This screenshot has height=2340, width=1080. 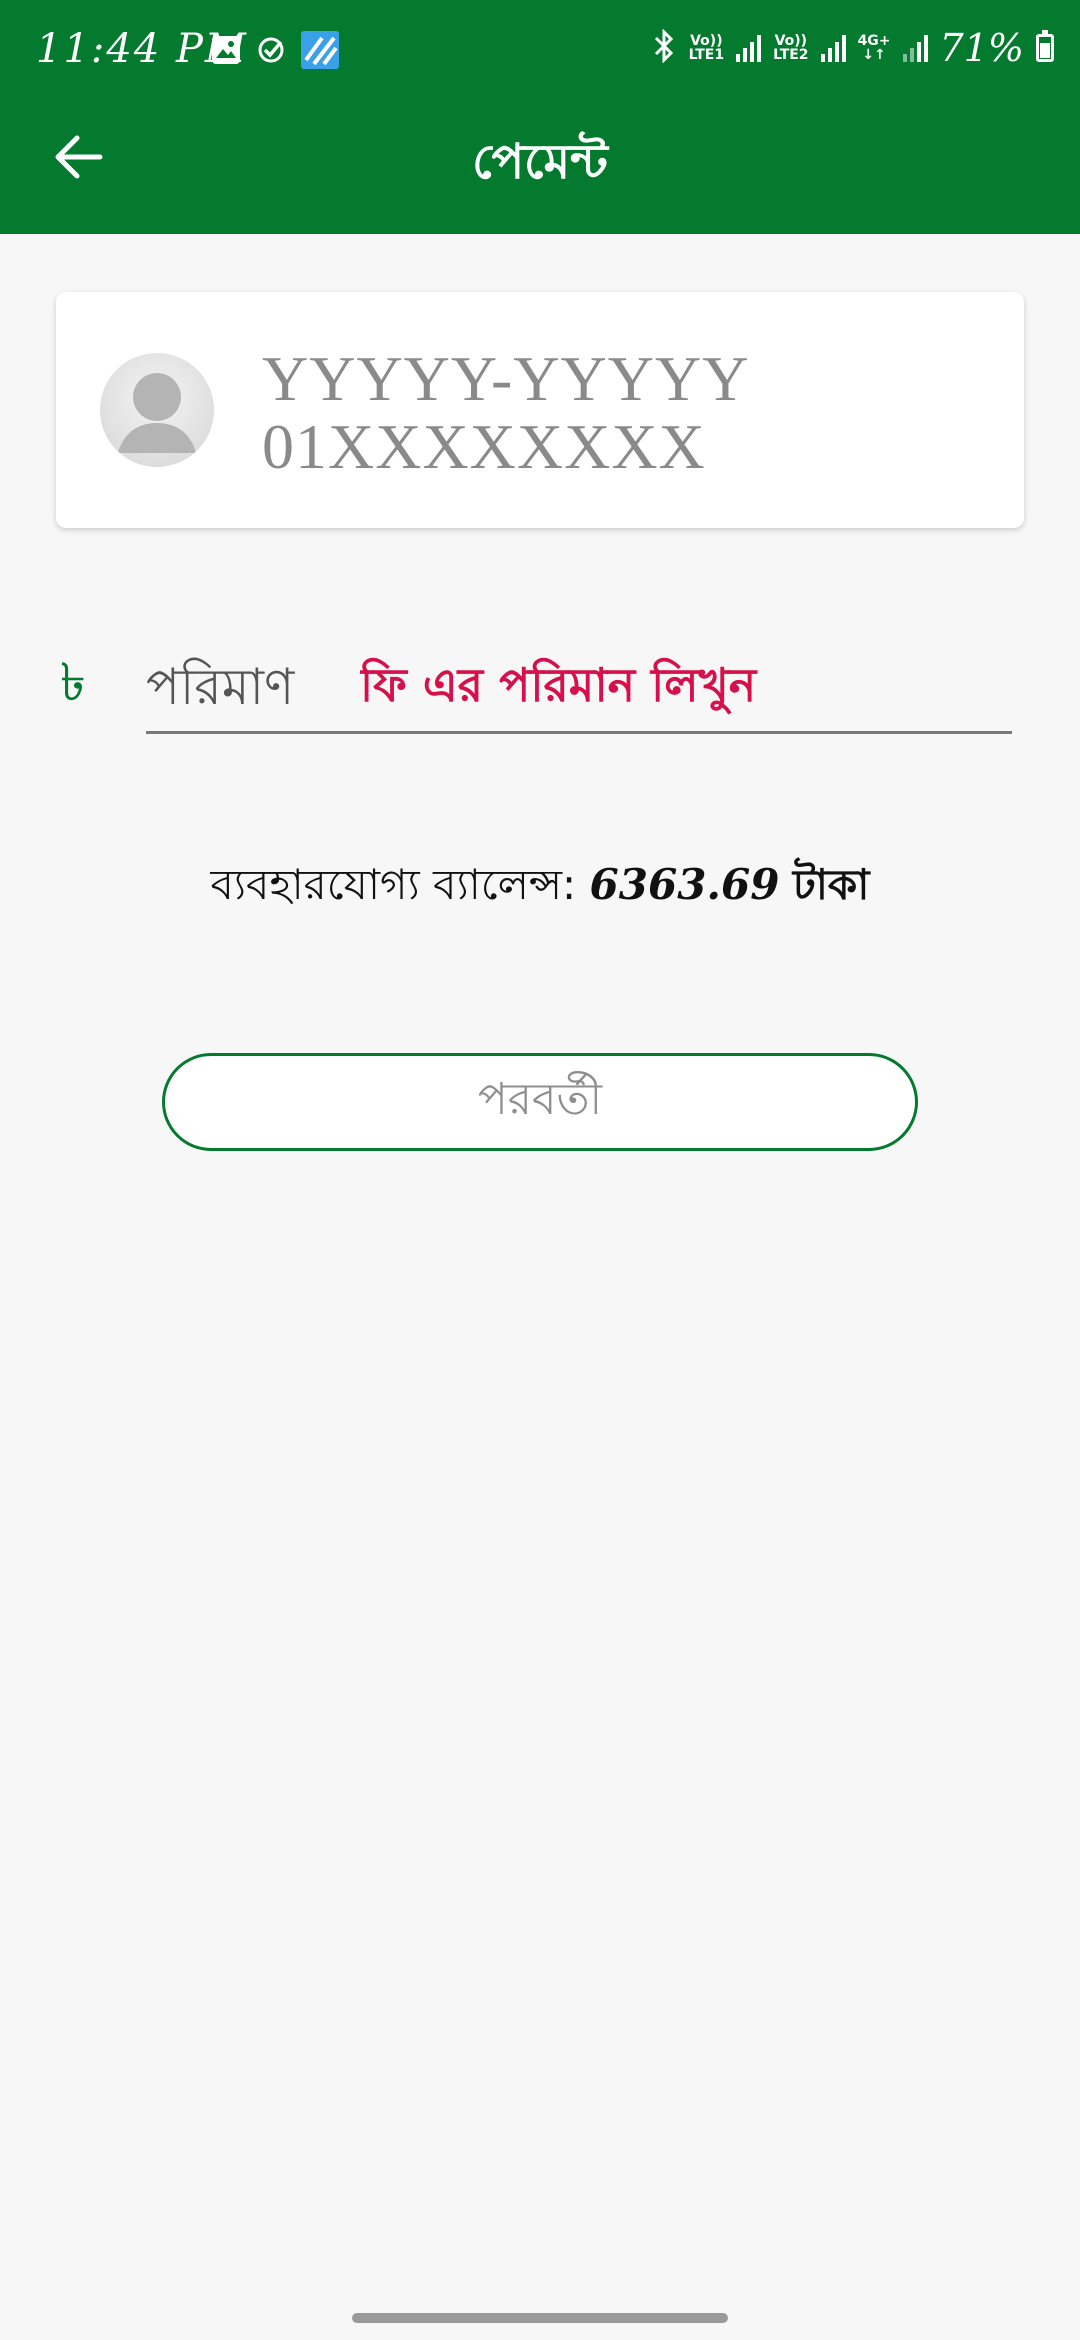 What do you see at coordinates (484, 446) in the screenshot?
I see `recipient-phone: 01XXXXXXXX` at bounding box center [484, 446].